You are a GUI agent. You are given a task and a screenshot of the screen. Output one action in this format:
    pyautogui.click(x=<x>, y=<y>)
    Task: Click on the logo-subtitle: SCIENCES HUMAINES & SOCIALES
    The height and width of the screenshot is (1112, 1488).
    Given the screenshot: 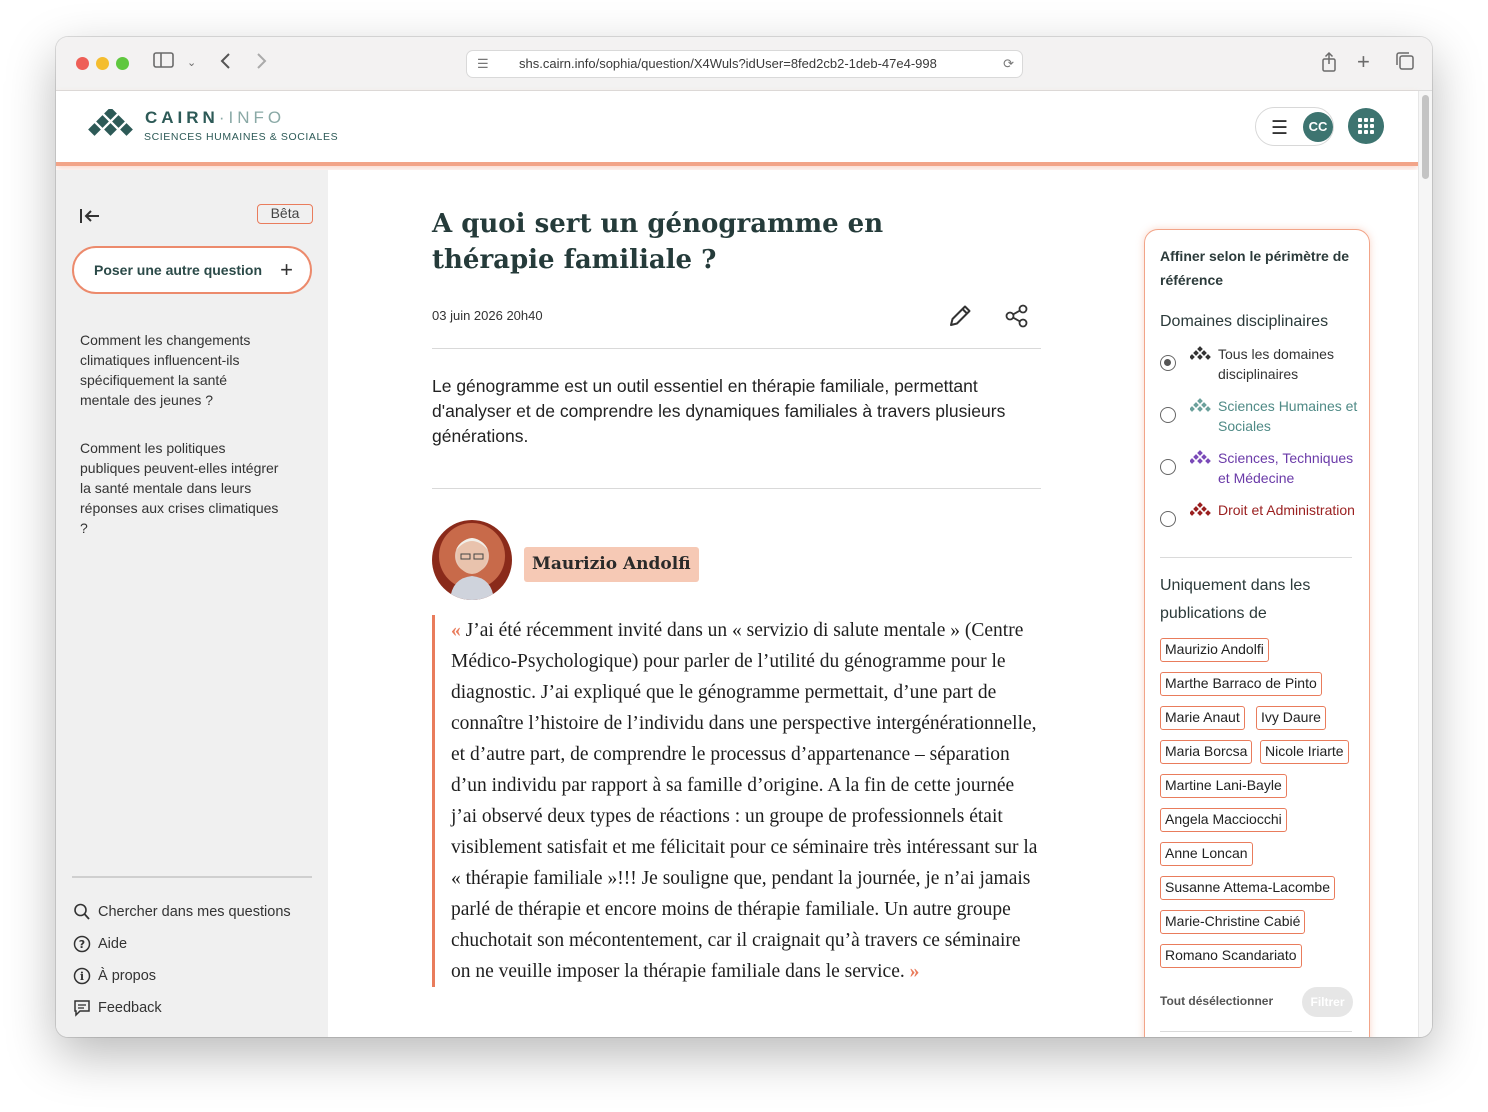 What is the action you would take?
    pyautogui.click(x=241, y=137)
    